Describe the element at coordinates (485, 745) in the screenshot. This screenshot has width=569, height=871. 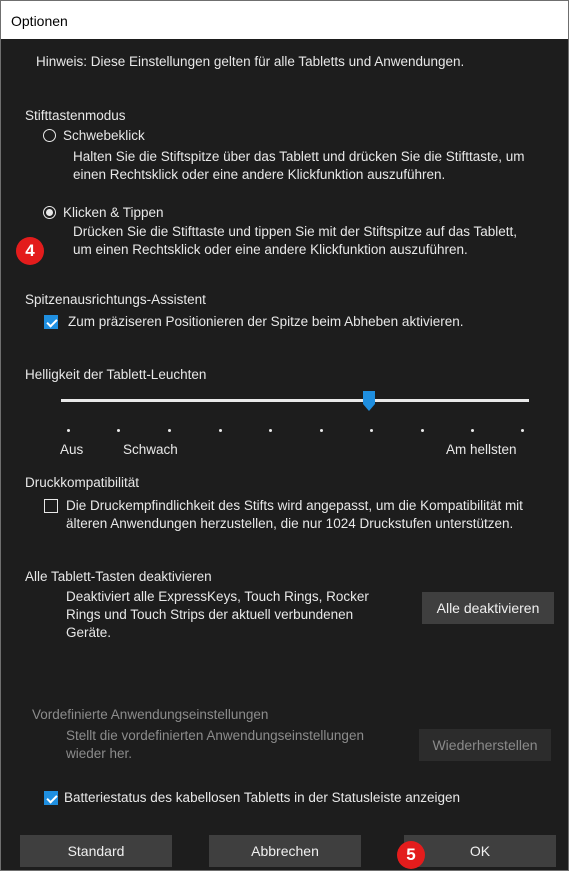
I see `restore-button: Wiederherstellen` at that location.